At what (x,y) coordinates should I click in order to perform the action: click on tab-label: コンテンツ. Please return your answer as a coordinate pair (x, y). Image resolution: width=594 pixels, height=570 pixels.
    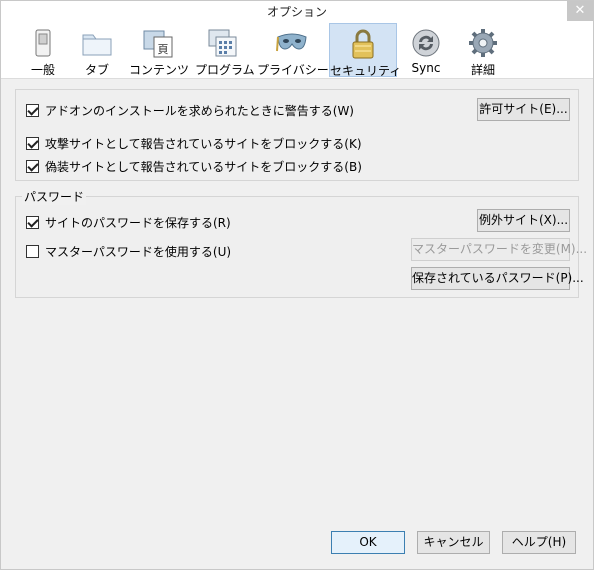
    Looking at the image, I should click on (159, 70).